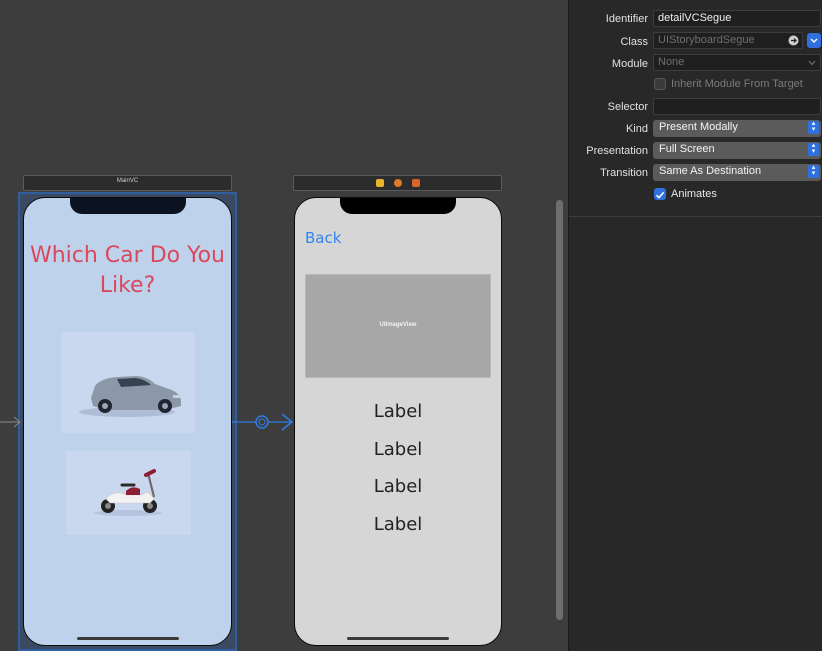 The height and width of the screenshot is (651, 822). I want to click on inherit-module-label: Inherit Module From Target, so click(737, 84).